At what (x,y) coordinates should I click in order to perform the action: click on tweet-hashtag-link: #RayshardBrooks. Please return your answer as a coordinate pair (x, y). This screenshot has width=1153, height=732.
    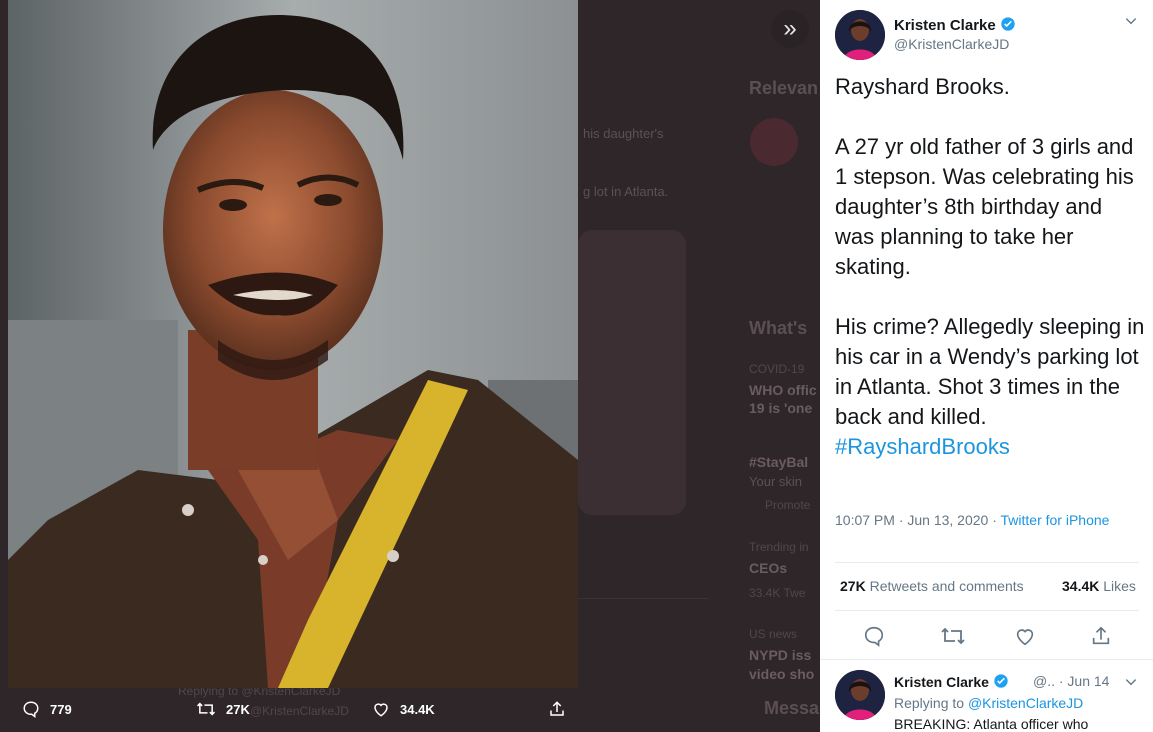
    Looking at the image, I should click on (990, 447).